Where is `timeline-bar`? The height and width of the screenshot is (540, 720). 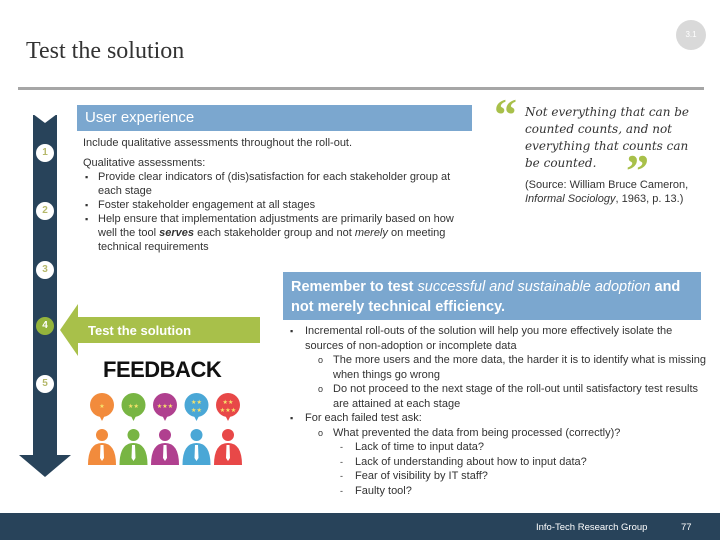 timeline-bar is located at coordinates (45, 285).